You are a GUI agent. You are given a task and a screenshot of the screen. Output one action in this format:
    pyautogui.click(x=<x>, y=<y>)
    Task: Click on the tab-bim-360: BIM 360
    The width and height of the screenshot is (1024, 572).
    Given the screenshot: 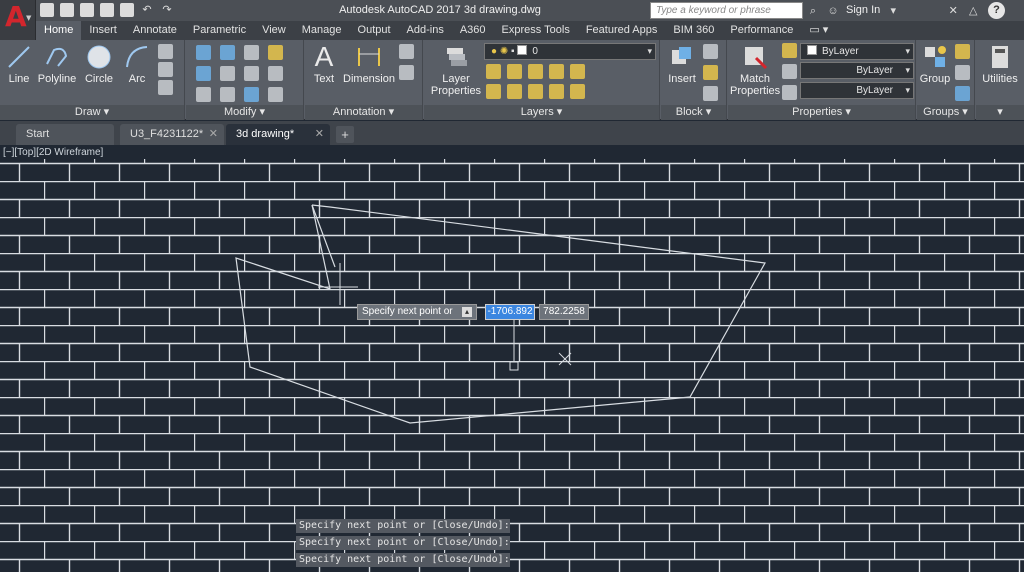 What is the action you would take?
    pyautogui.click(x=693, y=30)
    